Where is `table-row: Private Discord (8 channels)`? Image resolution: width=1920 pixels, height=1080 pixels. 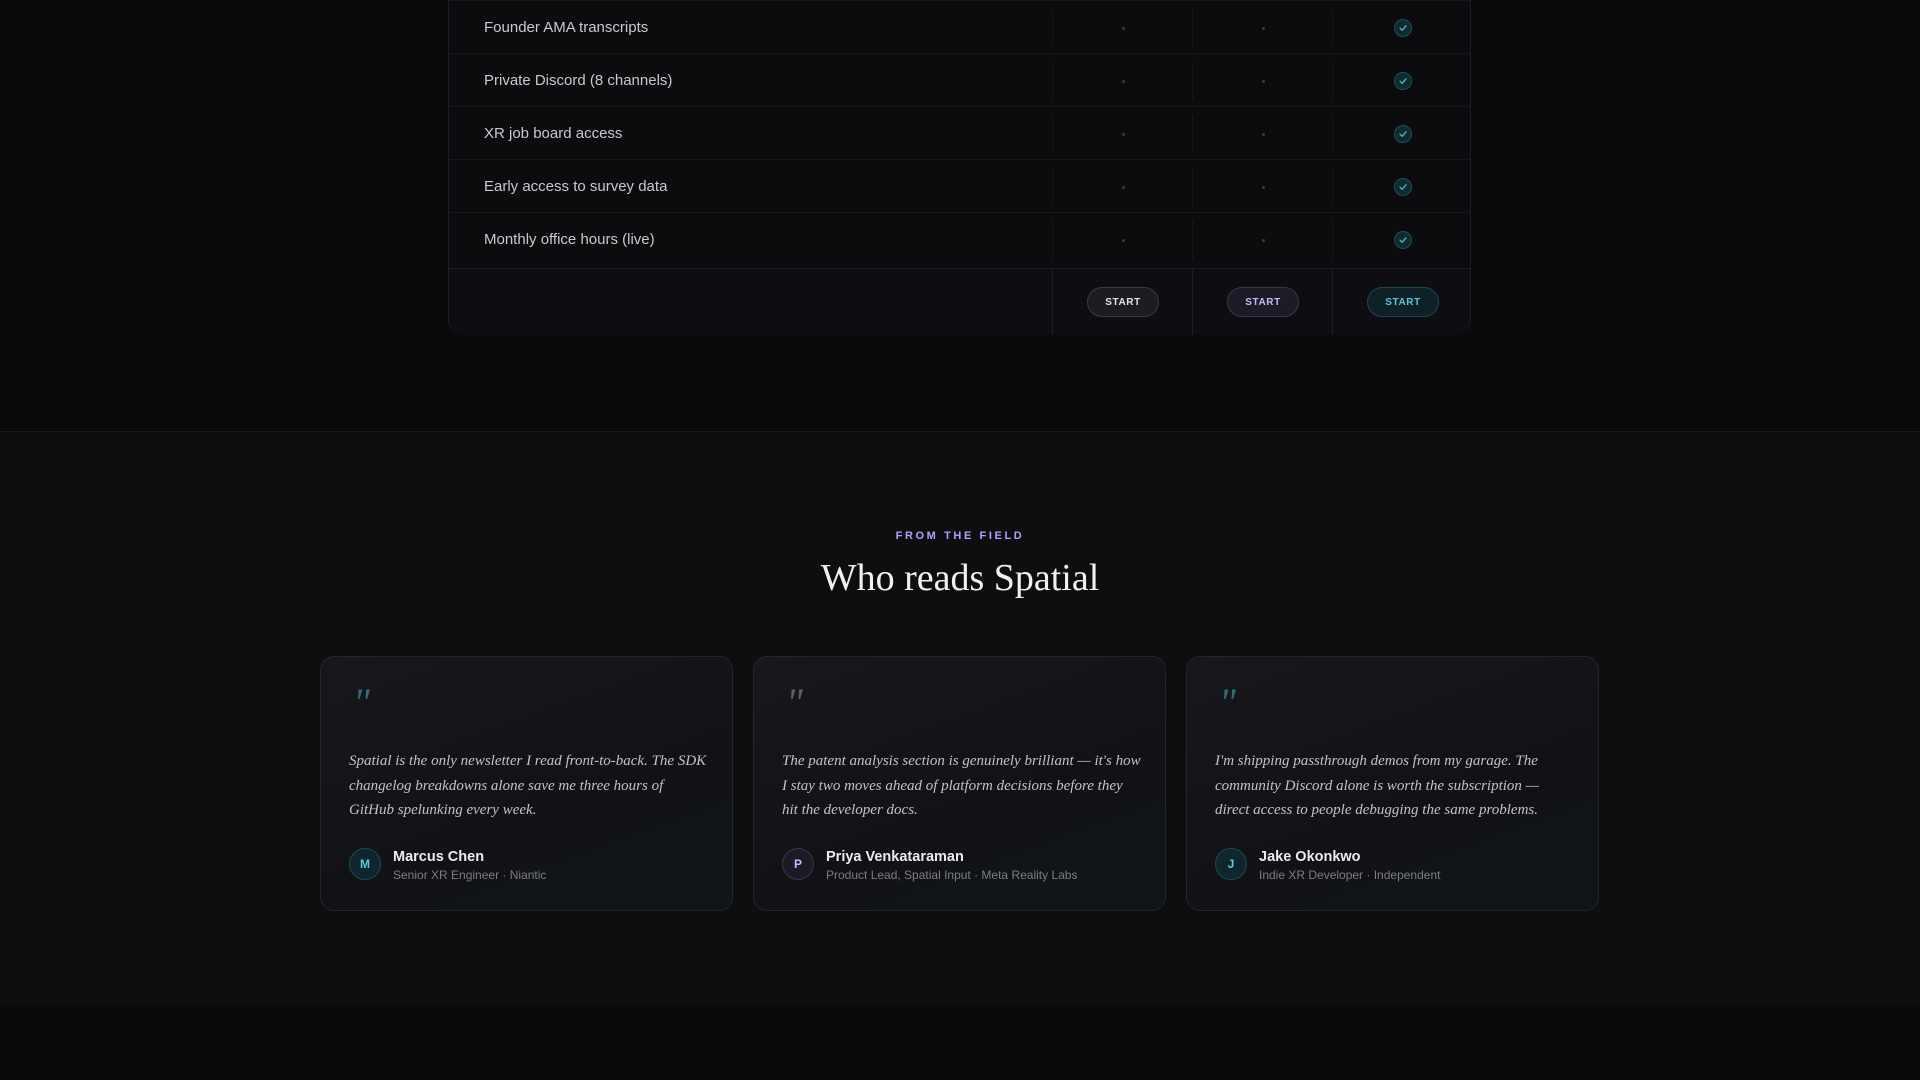
table-row: Private Discord (8 channels) is located at coordinates (959, 80).